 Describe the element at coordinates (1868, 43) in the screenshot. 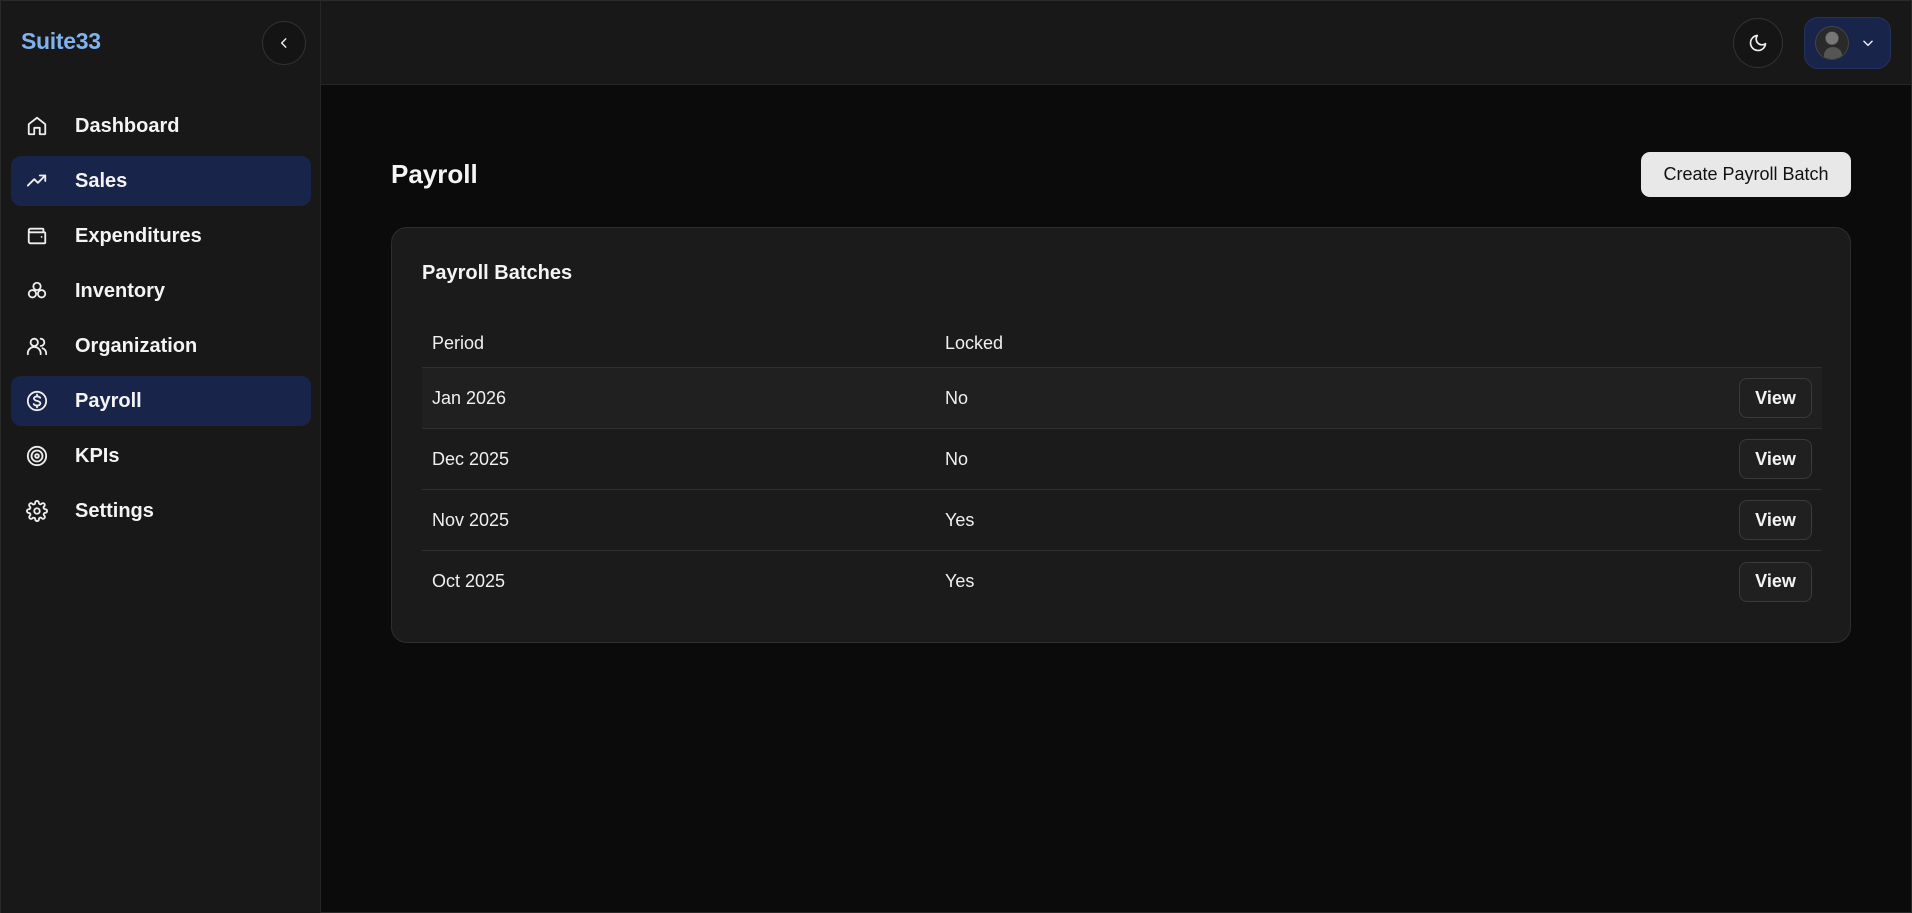

I see `chevron-down-icon` at that location.